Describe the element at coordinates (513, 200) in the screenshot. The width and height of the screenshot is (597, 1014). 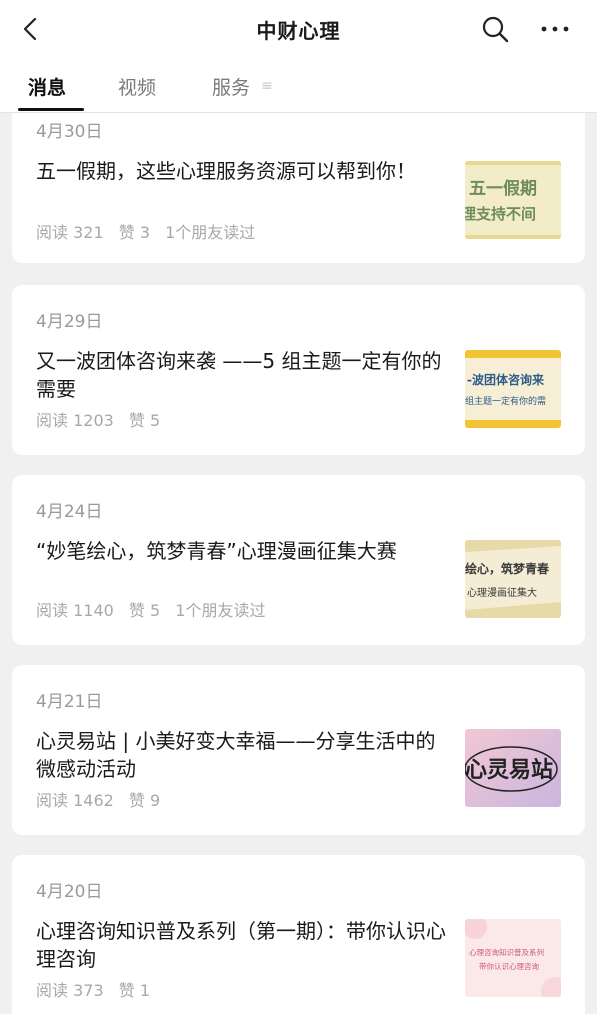
I see `article-thumbnail: 五一假期 理支持不间` at that location.